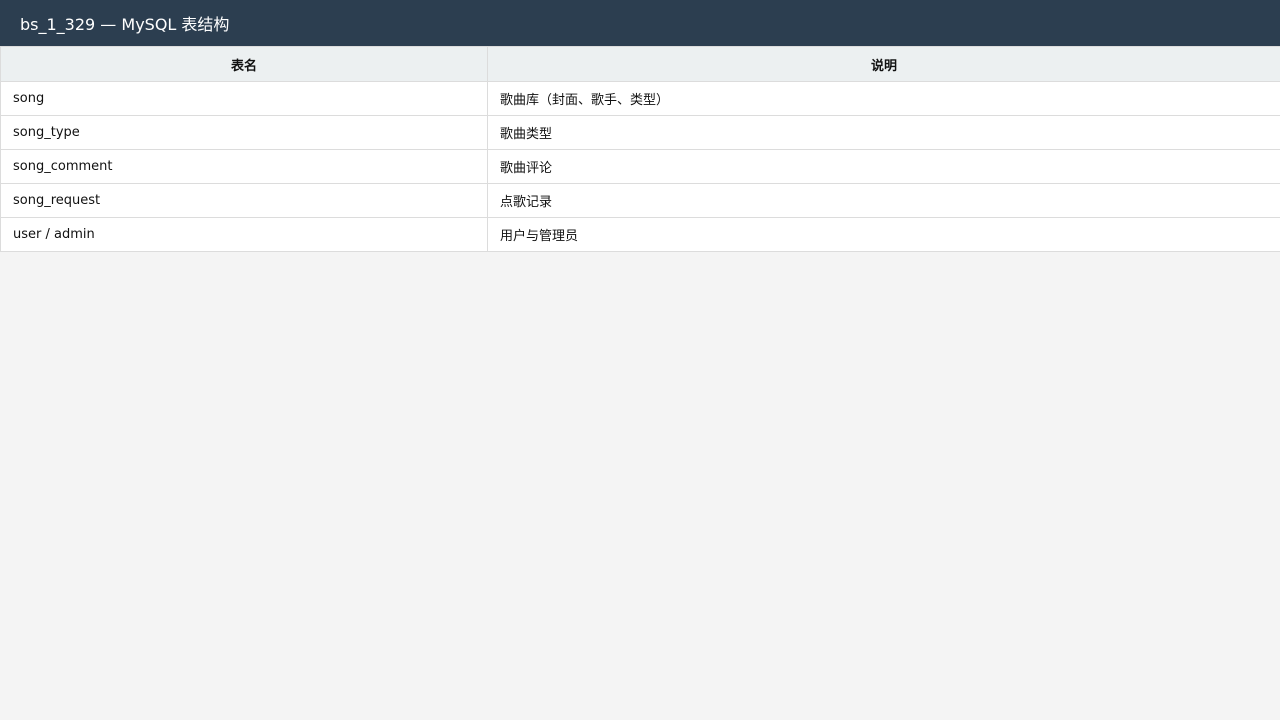 Image resolution: width=1280 pixels, height=720 pixels. What do you see at coordinates (883, 200) in the screenshot?
I see `description-cell: 点歌记录` at bounding box center [883, 200].